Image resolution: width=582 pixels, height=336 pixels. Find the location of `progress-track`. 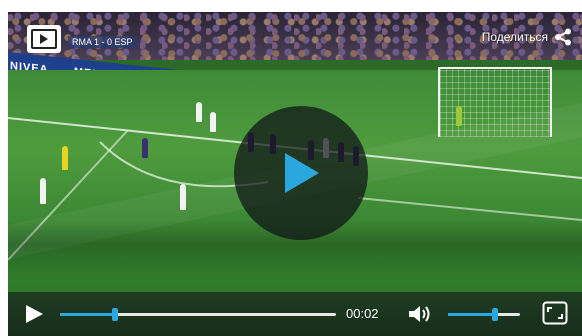

progress-track is located at coordinates (198, 314).